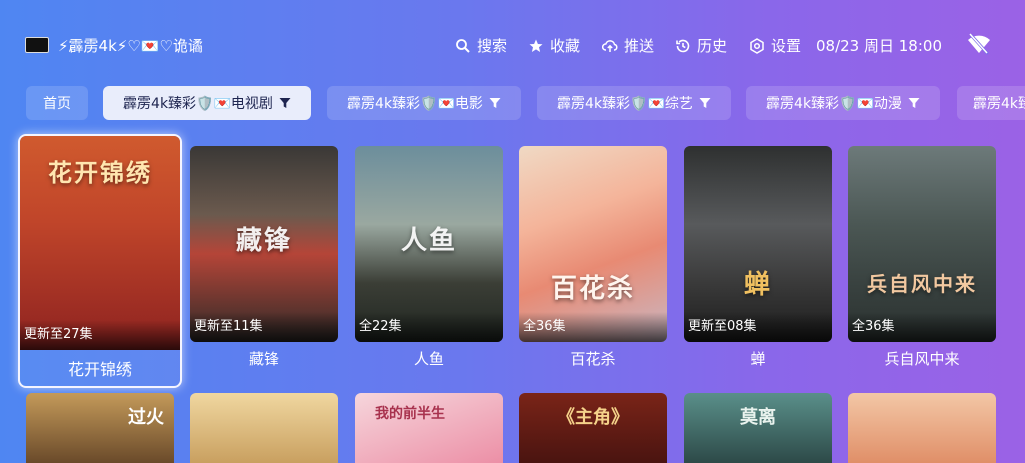 The width and height of the screenshot is (1025, 463). Describe the element at coordinates (198, 104) in the screenshot. I see `tab-tv-series-label: 霹雳4k臻彩🛡️💌电视剧` at that location.